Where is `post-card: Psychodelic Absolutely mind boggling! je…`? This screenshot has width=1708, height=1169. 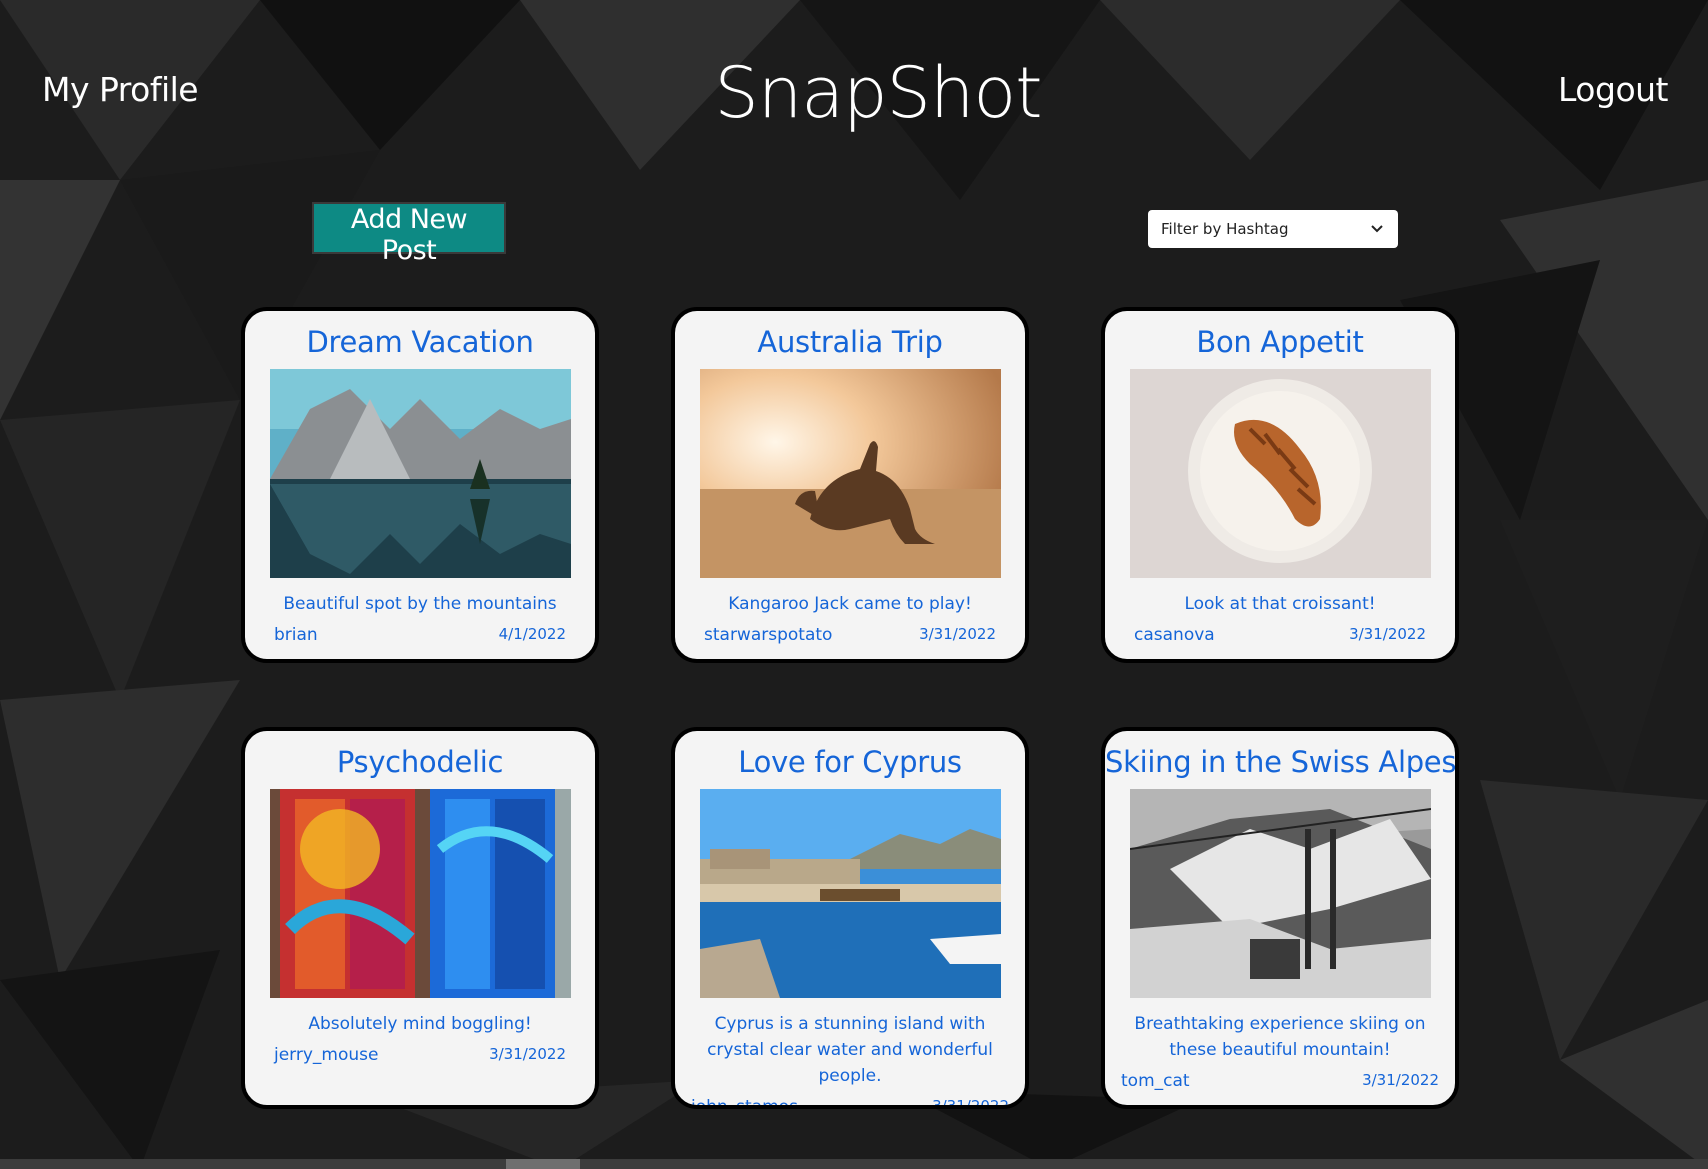
post-card: Psychodelic Absolutely mind boggling! je… is located at coordinates (420, 918).